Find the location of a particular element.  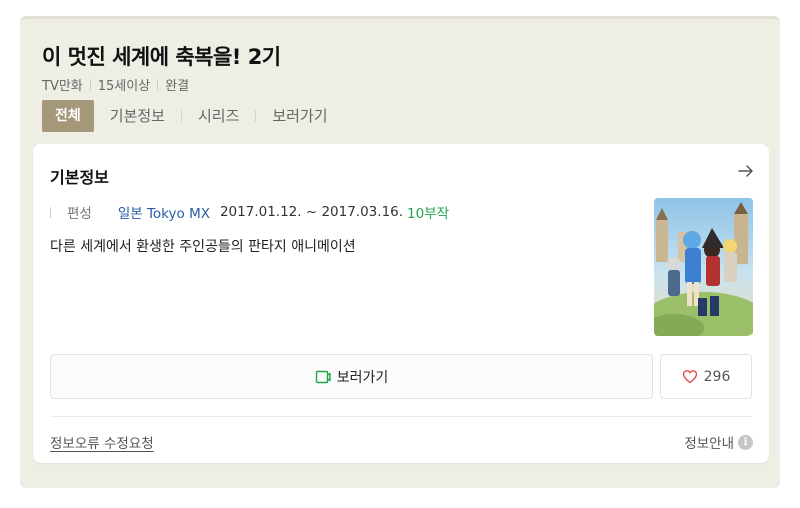

tab-watch: 보러가기 is located at coordinates (299, 116).